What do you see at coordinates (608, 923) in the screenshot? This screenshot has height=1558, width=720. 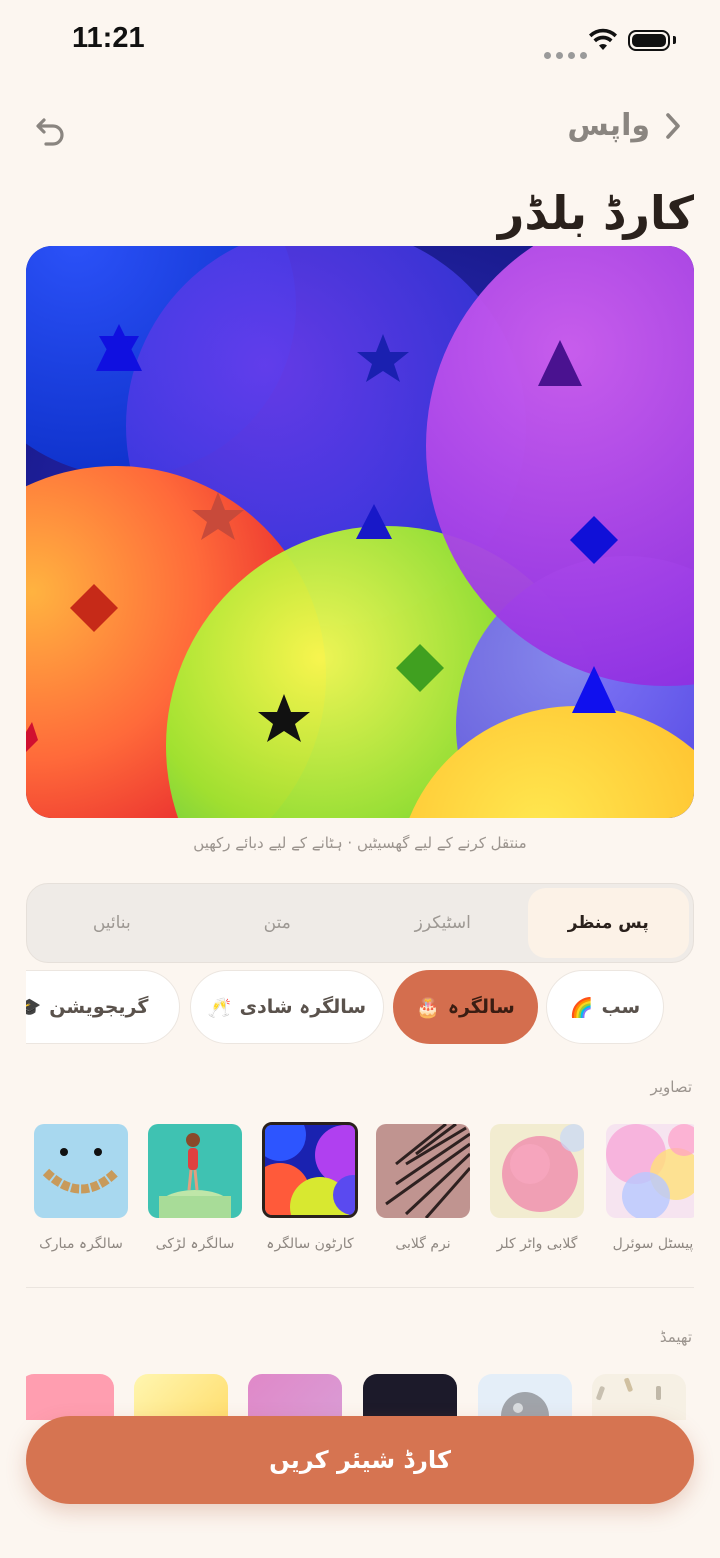 I see `tab-background: پس منظر` at bounding box center [608, 923].